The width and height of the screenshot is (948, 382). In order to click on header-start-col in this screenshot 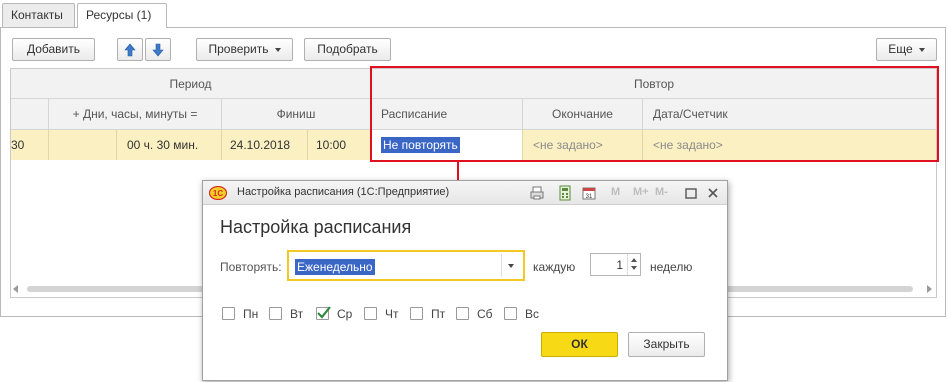, I will do `click(30, 114)`.